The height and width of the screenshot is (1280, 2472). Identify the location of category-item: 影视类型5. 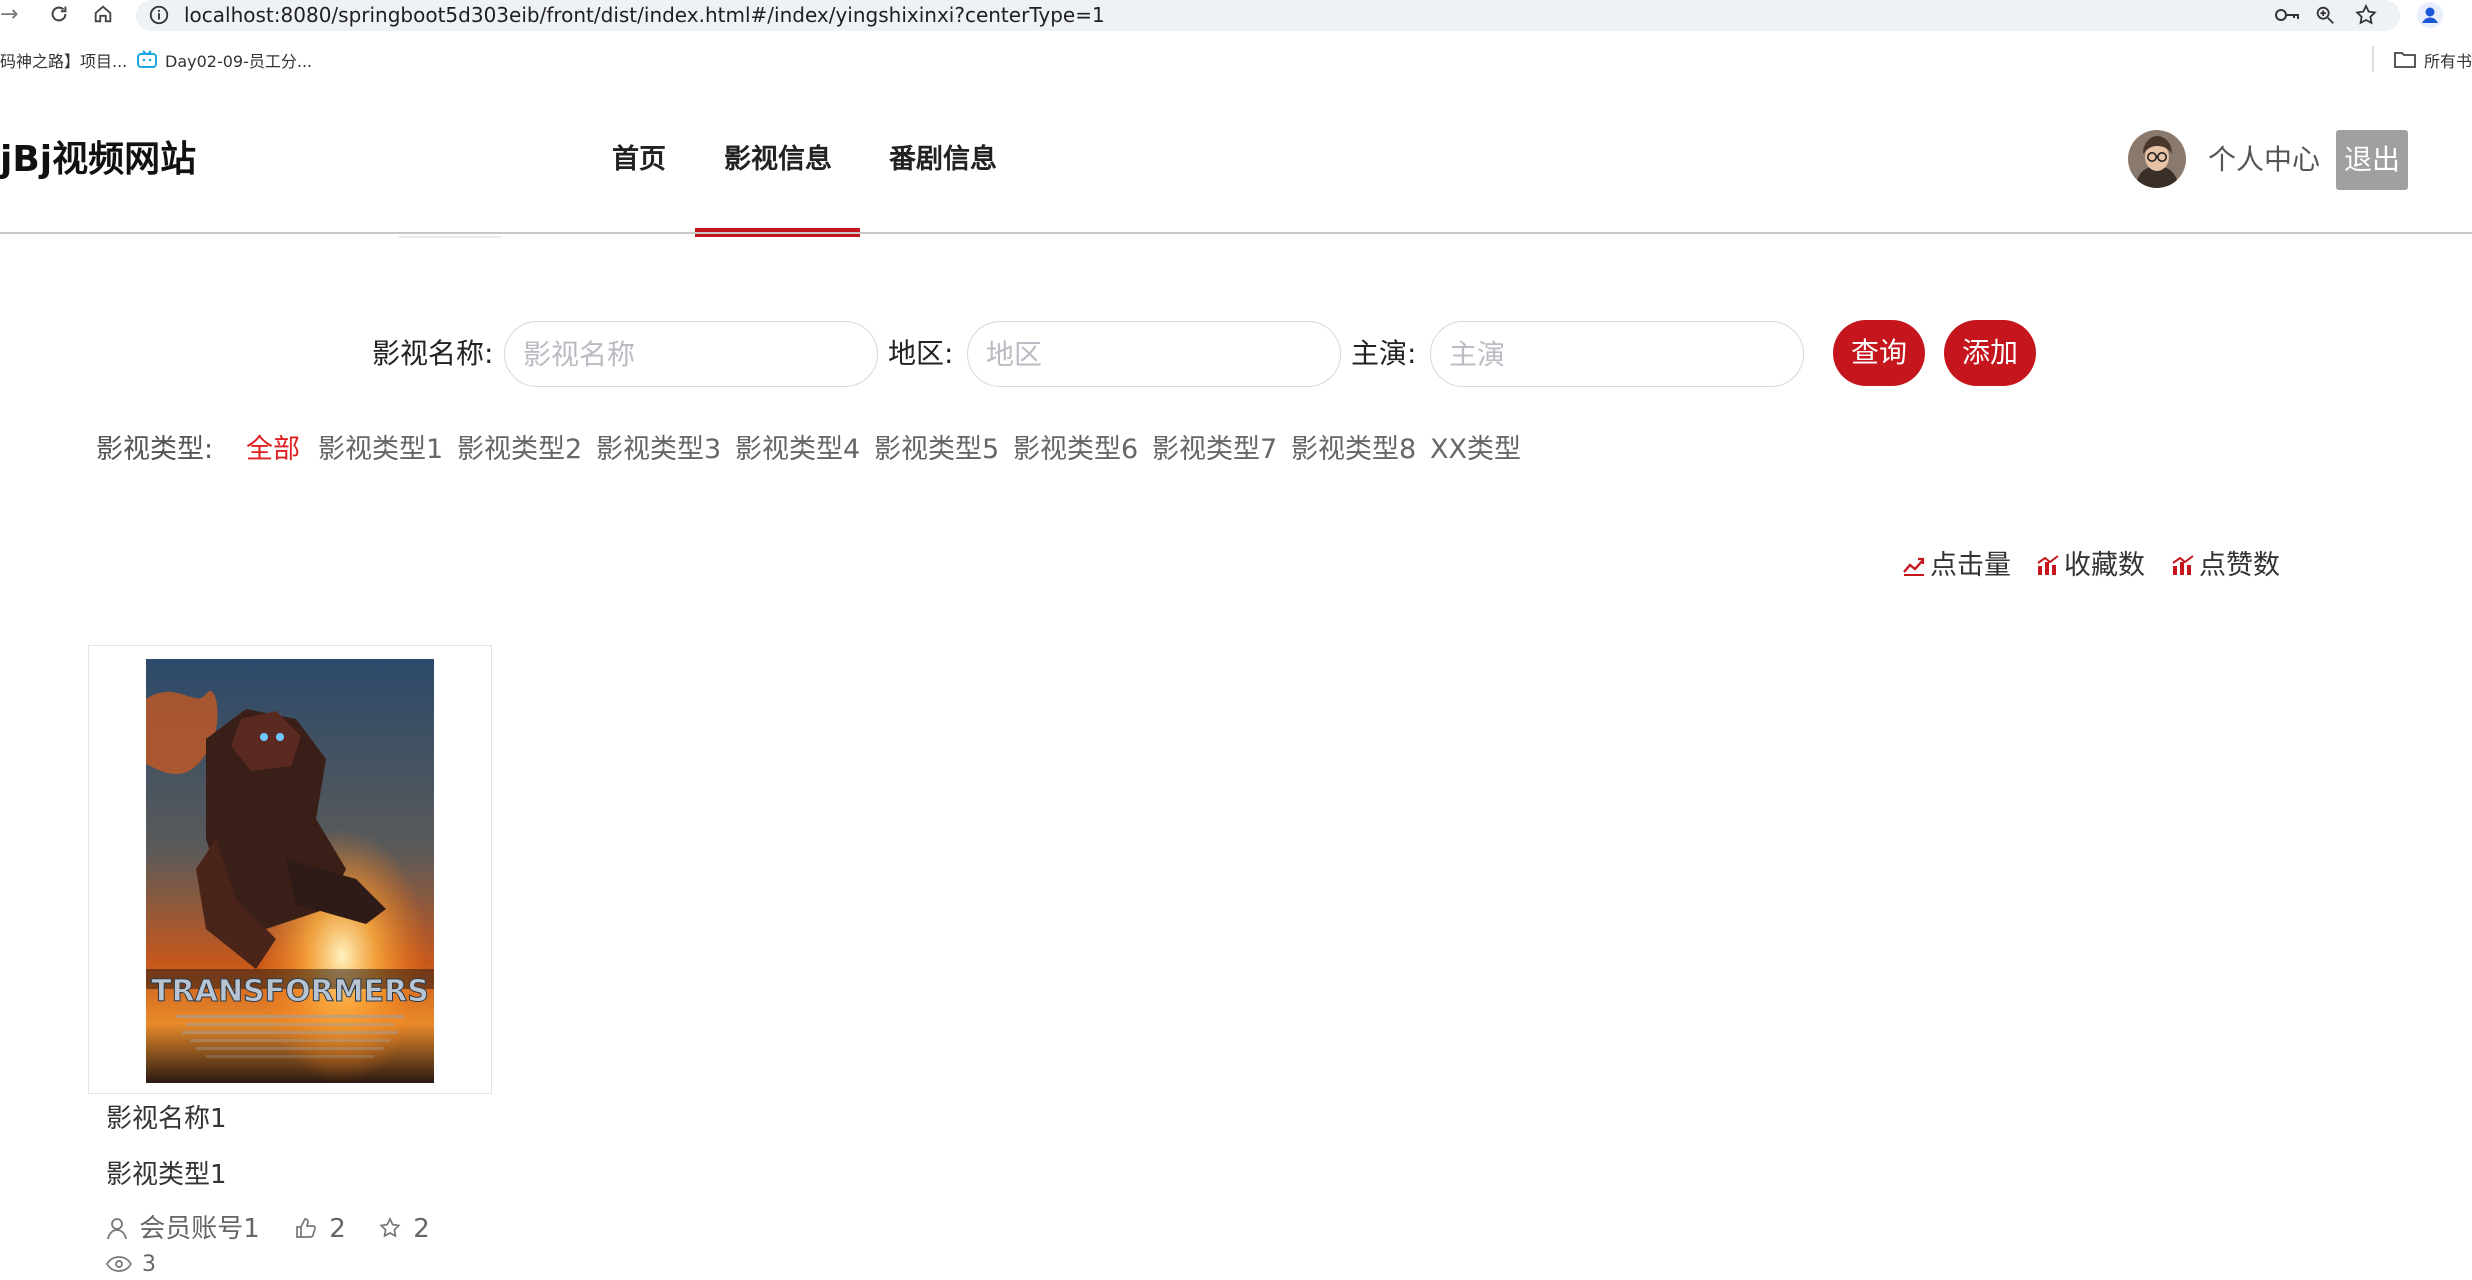
(936, 450).